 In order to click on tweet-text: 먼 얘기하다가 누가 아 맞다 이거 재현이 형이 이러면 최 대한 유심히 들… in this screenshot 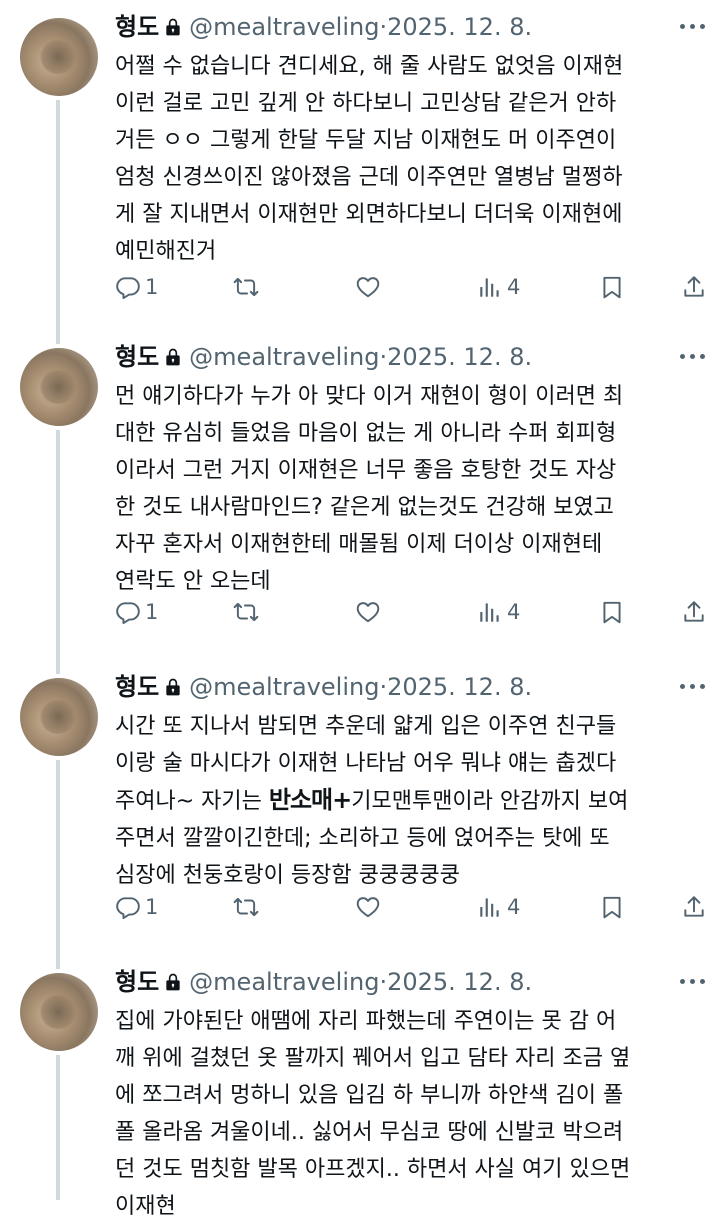, I will do `click(369, 489)`.